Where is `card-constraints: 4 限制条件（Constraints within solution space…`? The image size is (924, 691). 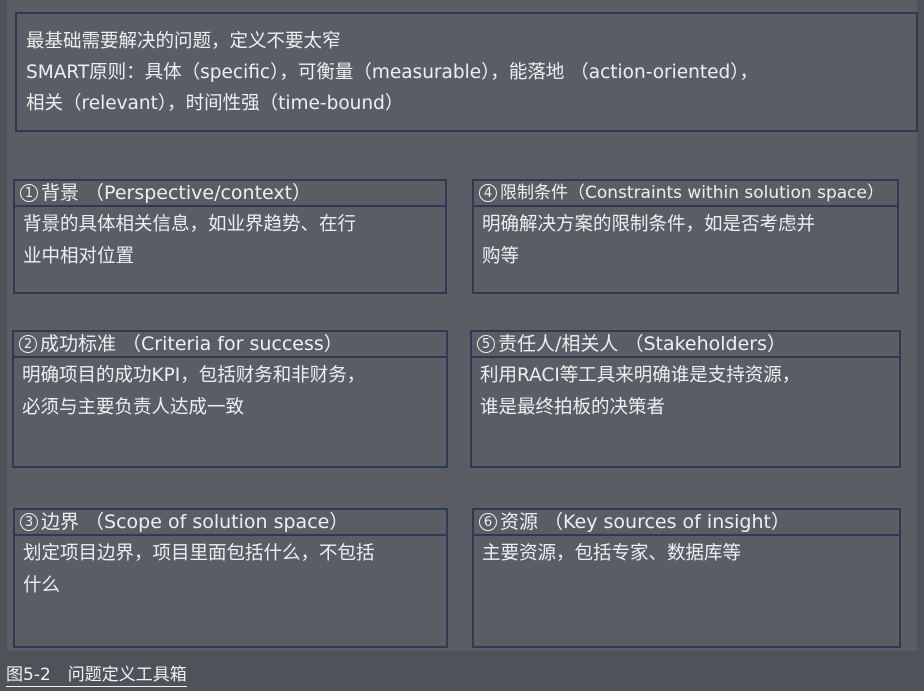
card-constraints: 4 限制条件（Constraints within solution space… is located at coordinates (685, 236).